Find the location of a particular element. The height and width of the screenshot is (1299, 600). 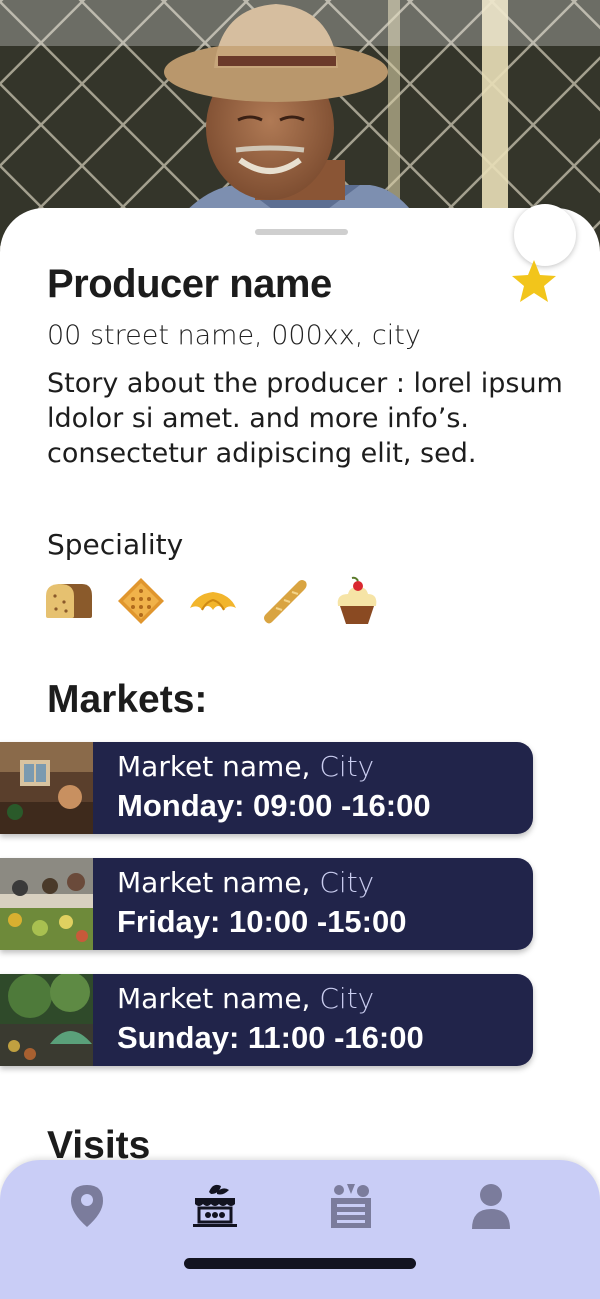

market-schedule: Friday: 10:00 -15:00 is located at coordinates (262, 921).